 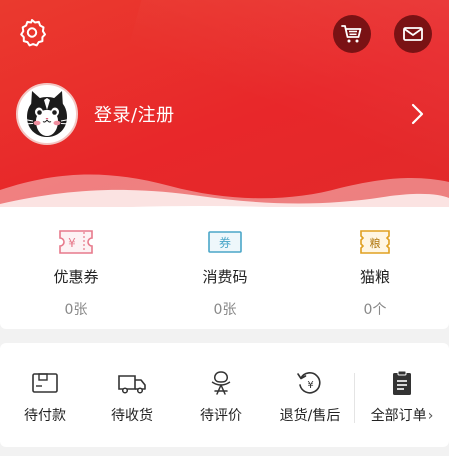 I want to click on cat-food-icon: 粮, so click(x=375, y=242).